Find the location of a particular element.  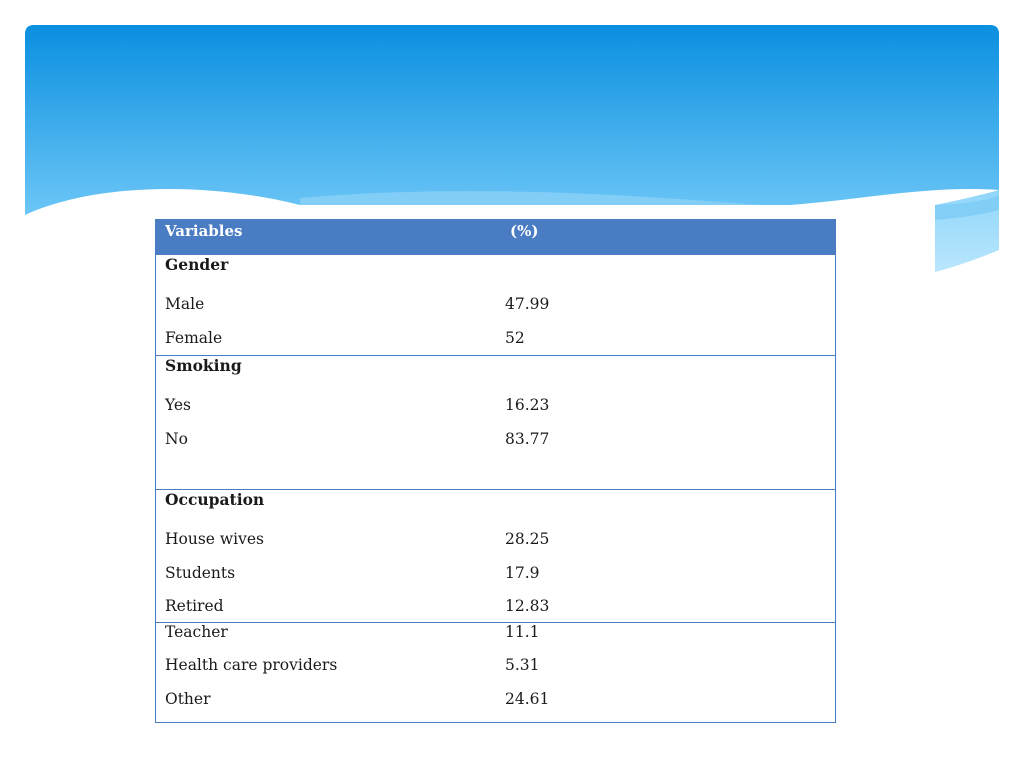

group-gender: Gender Male 47.99 Female 52 is located at coordinates (495, 305).